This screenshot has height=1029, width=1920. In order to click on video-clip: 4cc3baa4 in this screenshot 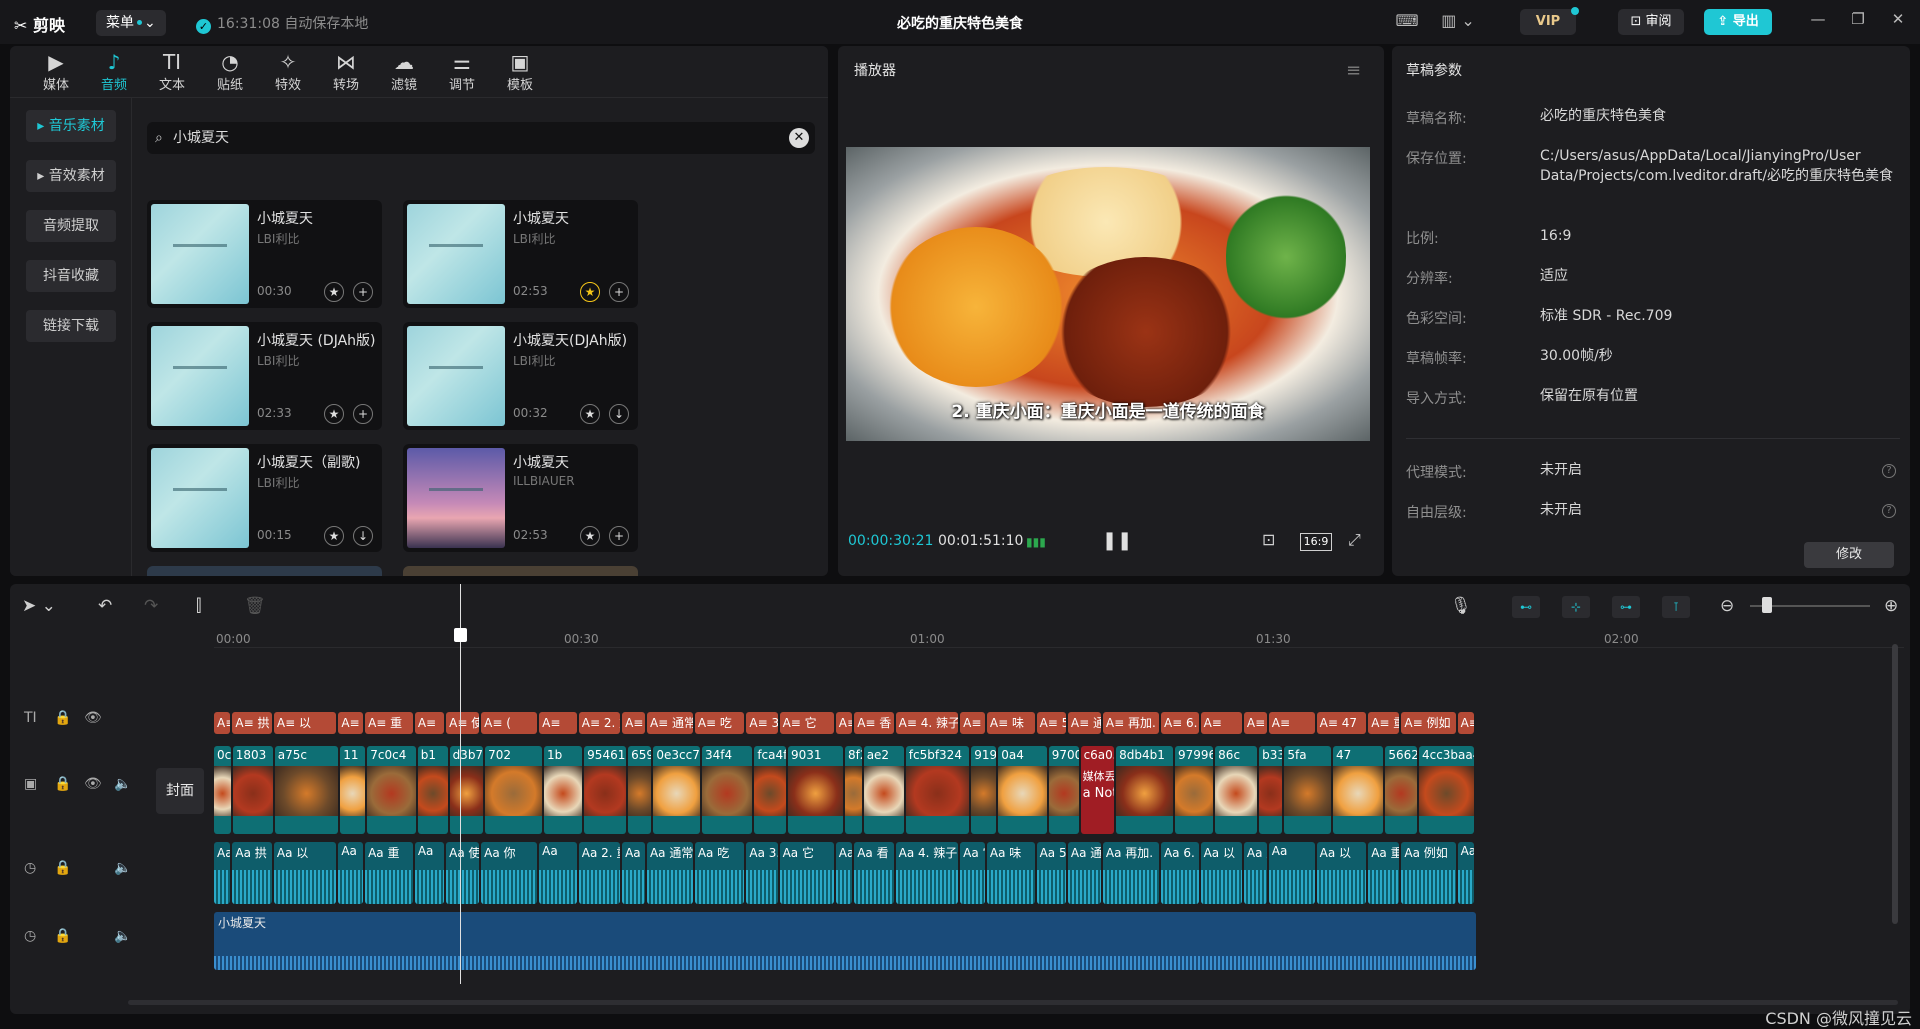, I will do `click(1446, 790)`.